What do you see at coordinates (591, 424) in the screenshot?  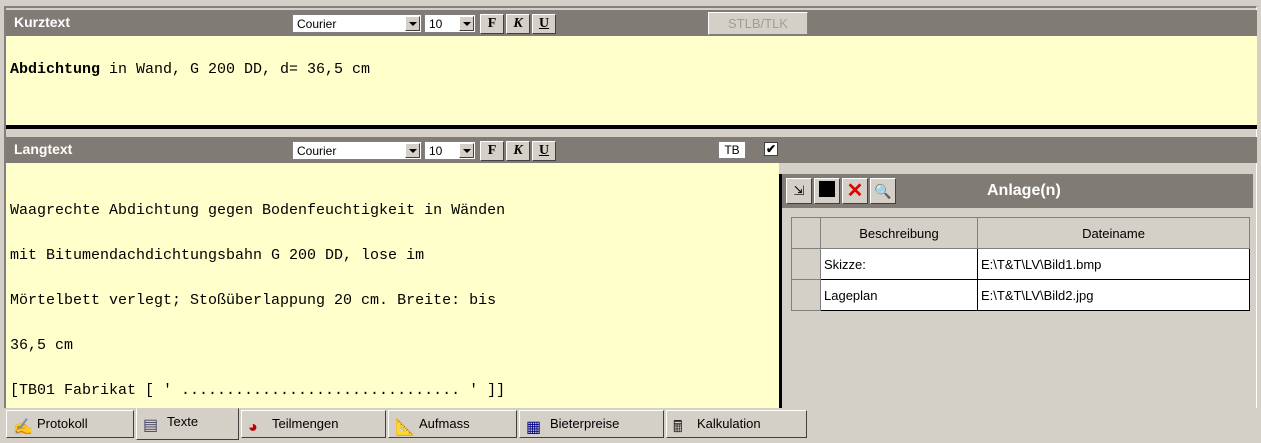 I see `tab-bieterpreise: ▦ Bieterpreise` at bounding box center [591, 424].